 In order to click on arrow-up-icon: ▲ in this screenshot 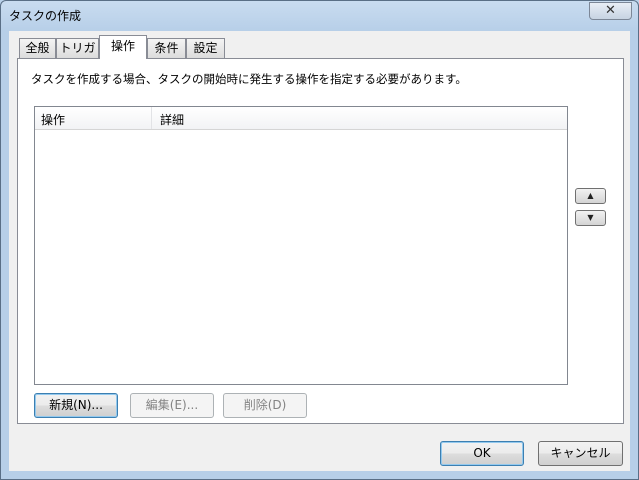, I will do `click(590, 195)`.